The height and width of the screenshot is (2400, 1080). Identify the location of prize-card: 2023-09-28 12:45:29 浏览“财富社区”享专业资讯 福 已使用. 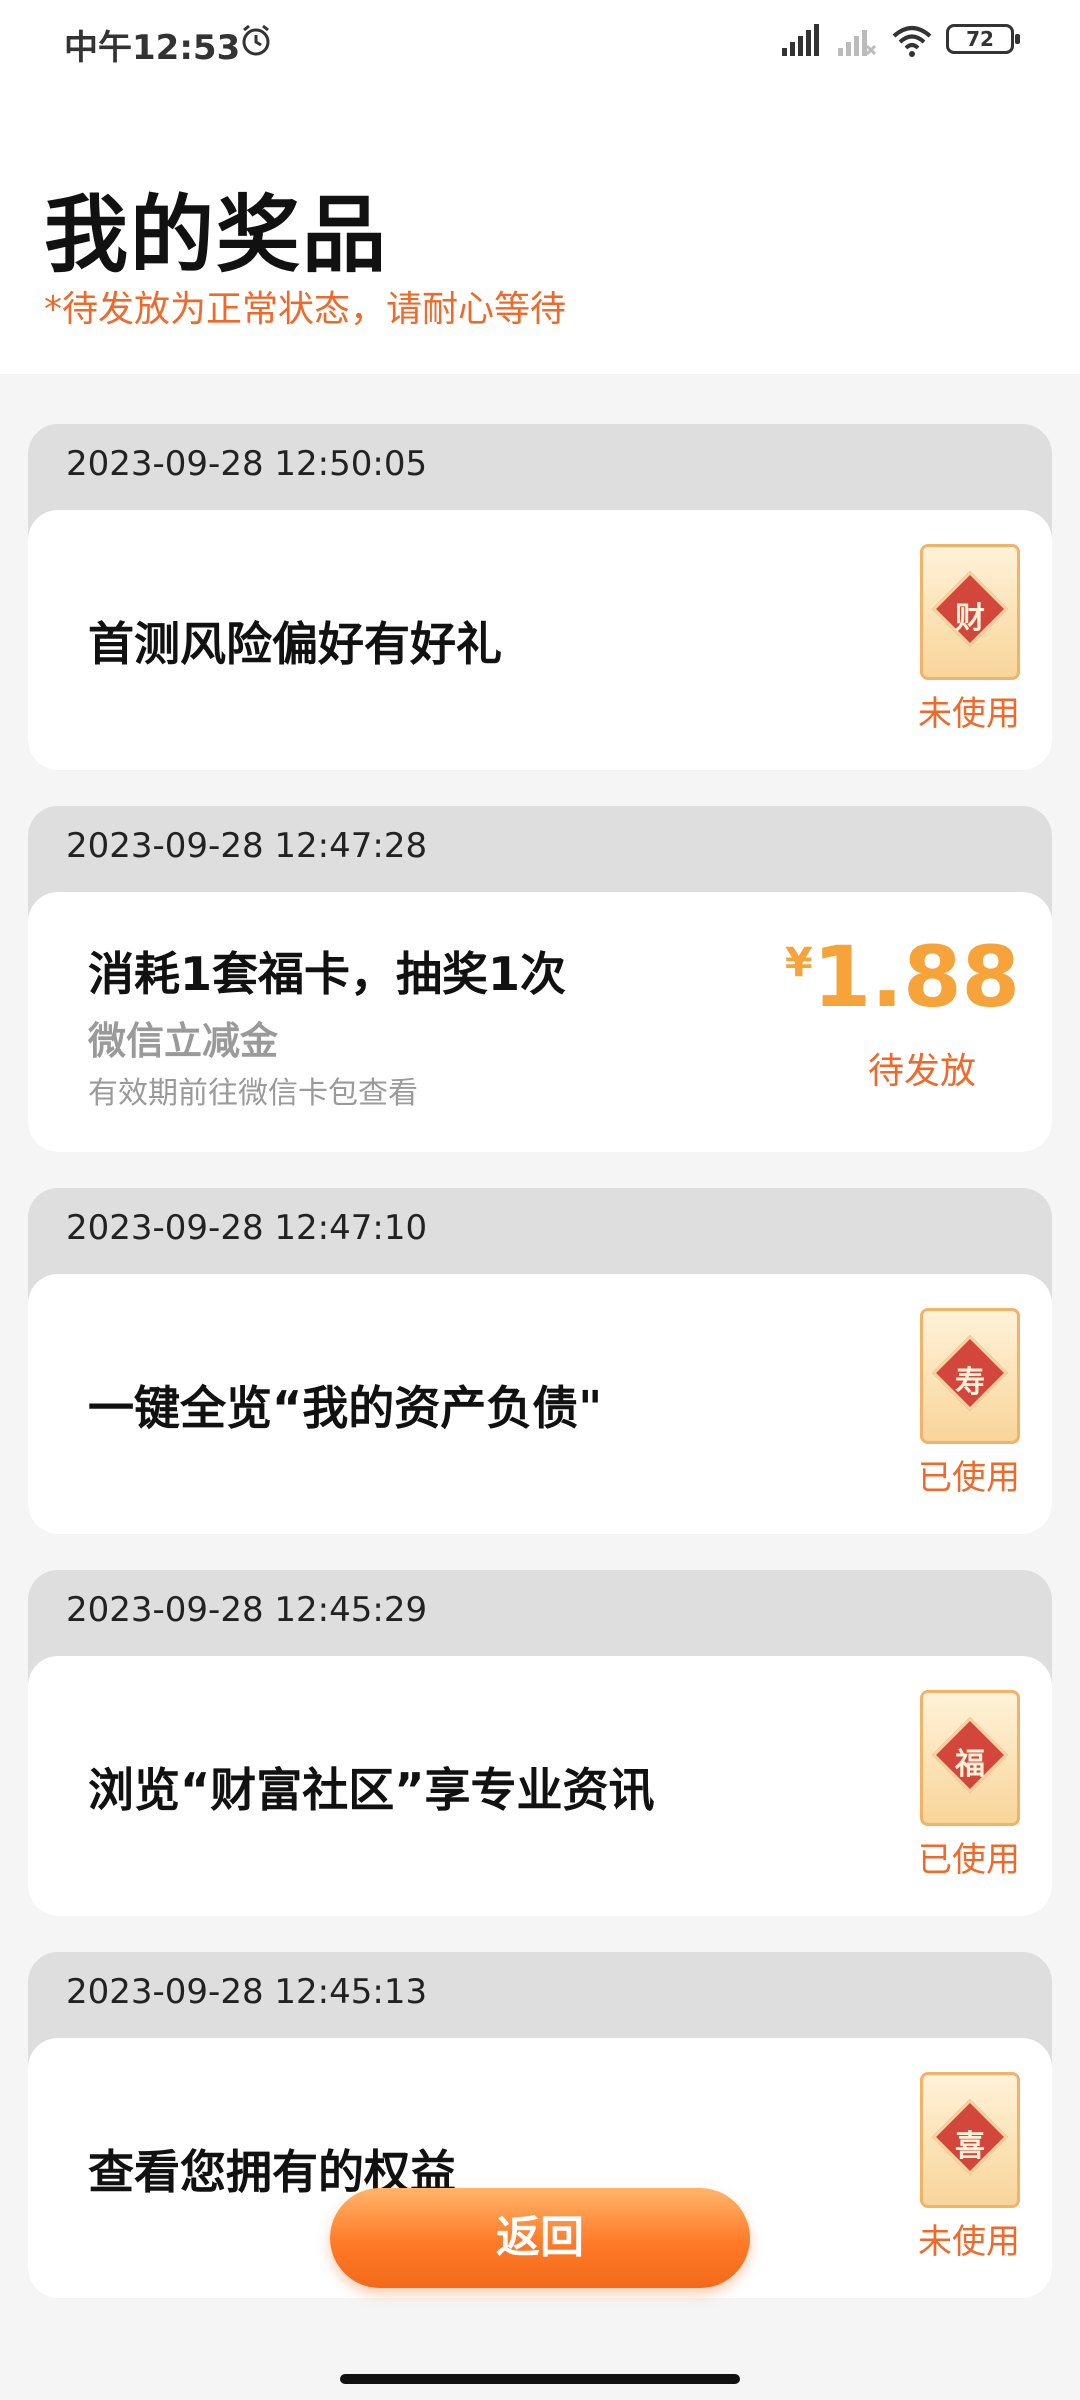
(540, 1743).